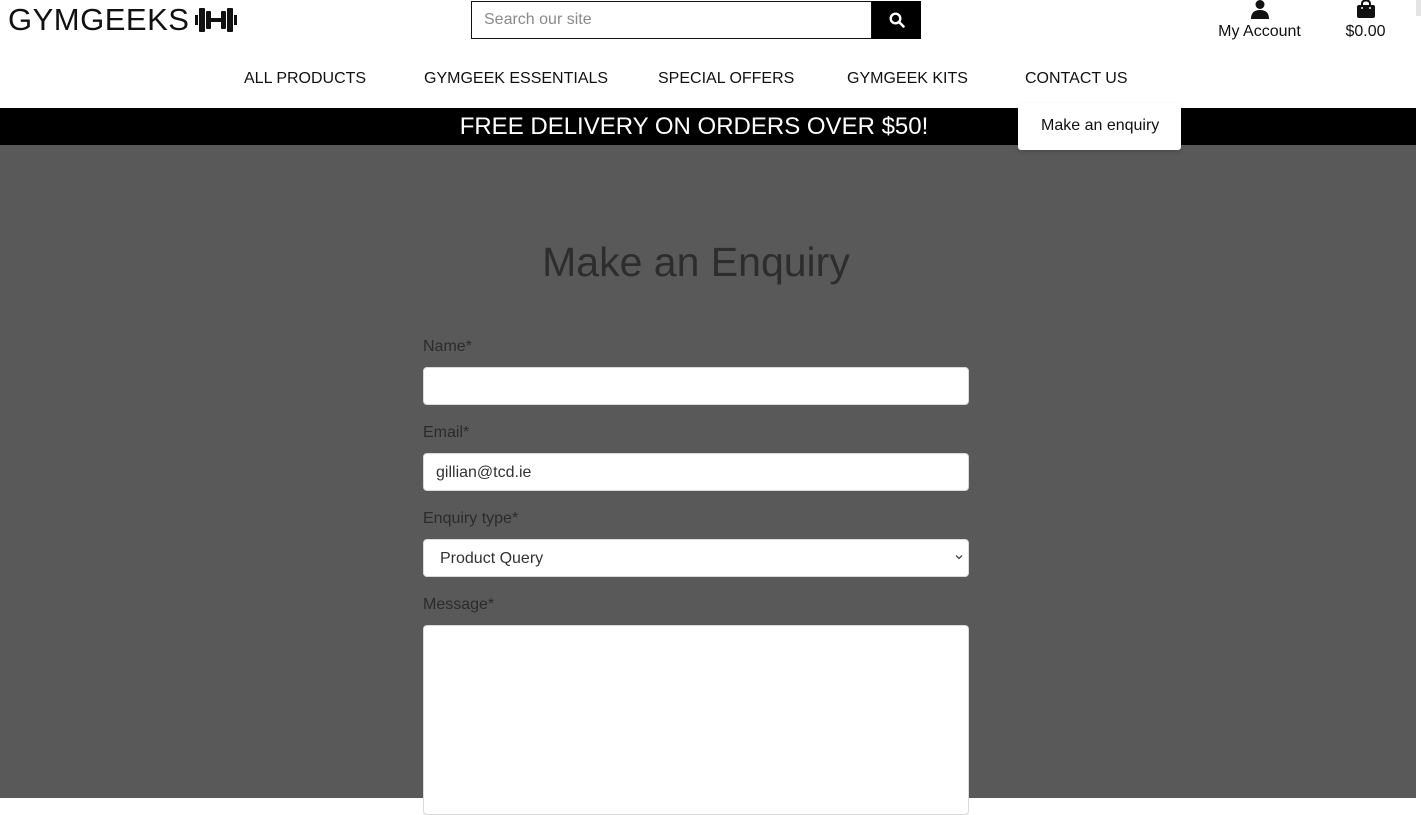  Describe the element at coordinates (484, 472) in the screenshot. I see `email-field-value: gillian@tcd.ie` at that location.